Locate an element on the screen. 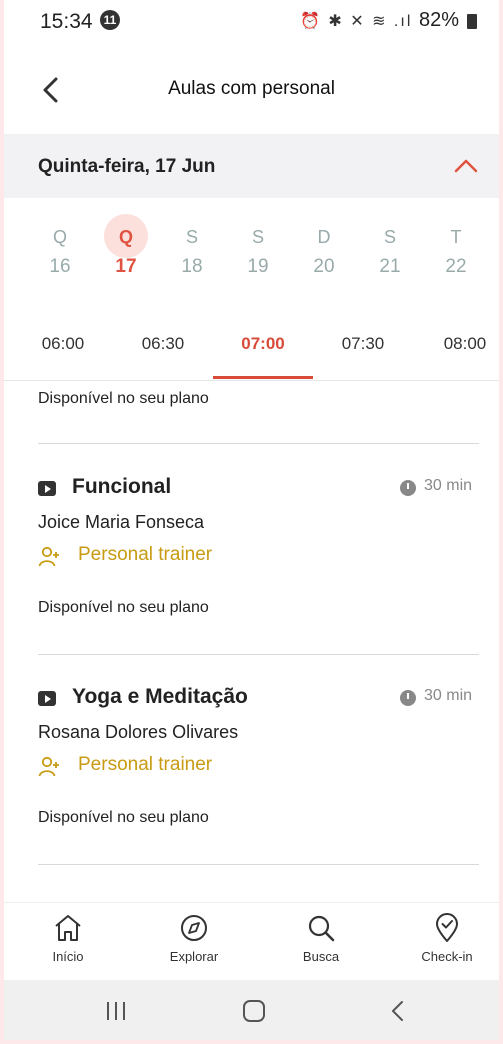  back-system-icon is located at coordinates (397, 1011).